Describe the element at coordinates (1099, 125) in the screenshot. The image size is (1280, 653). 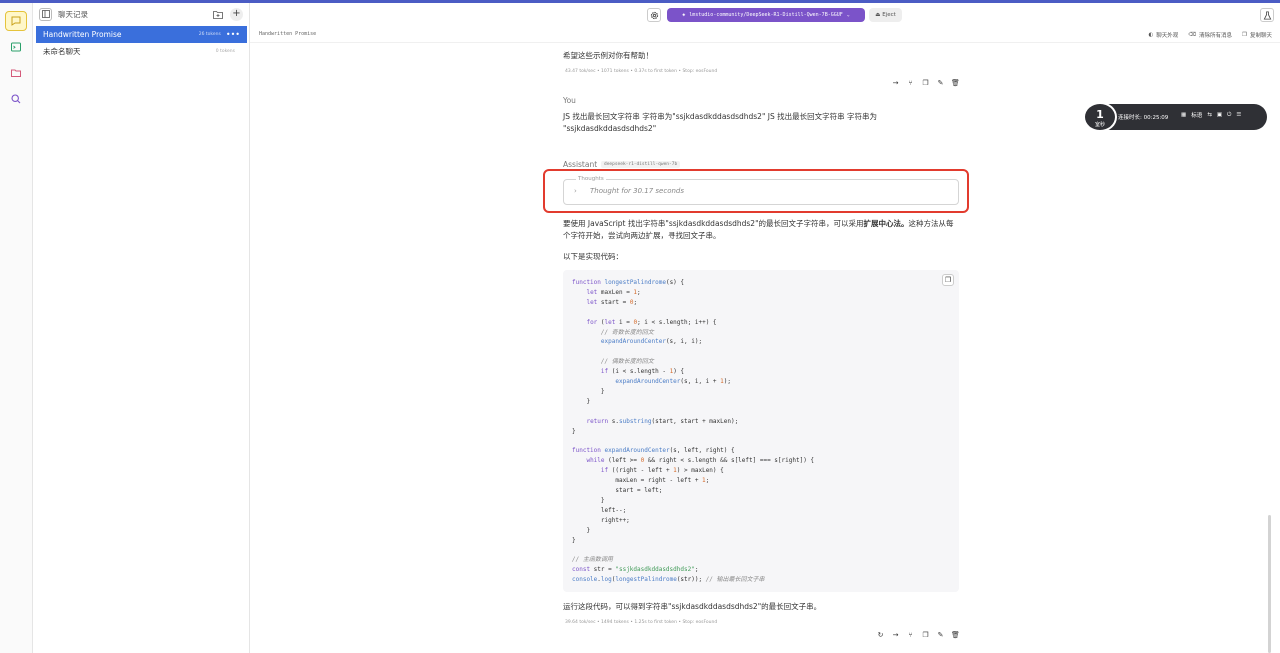
I see `badge-label: 室秒` at that location.